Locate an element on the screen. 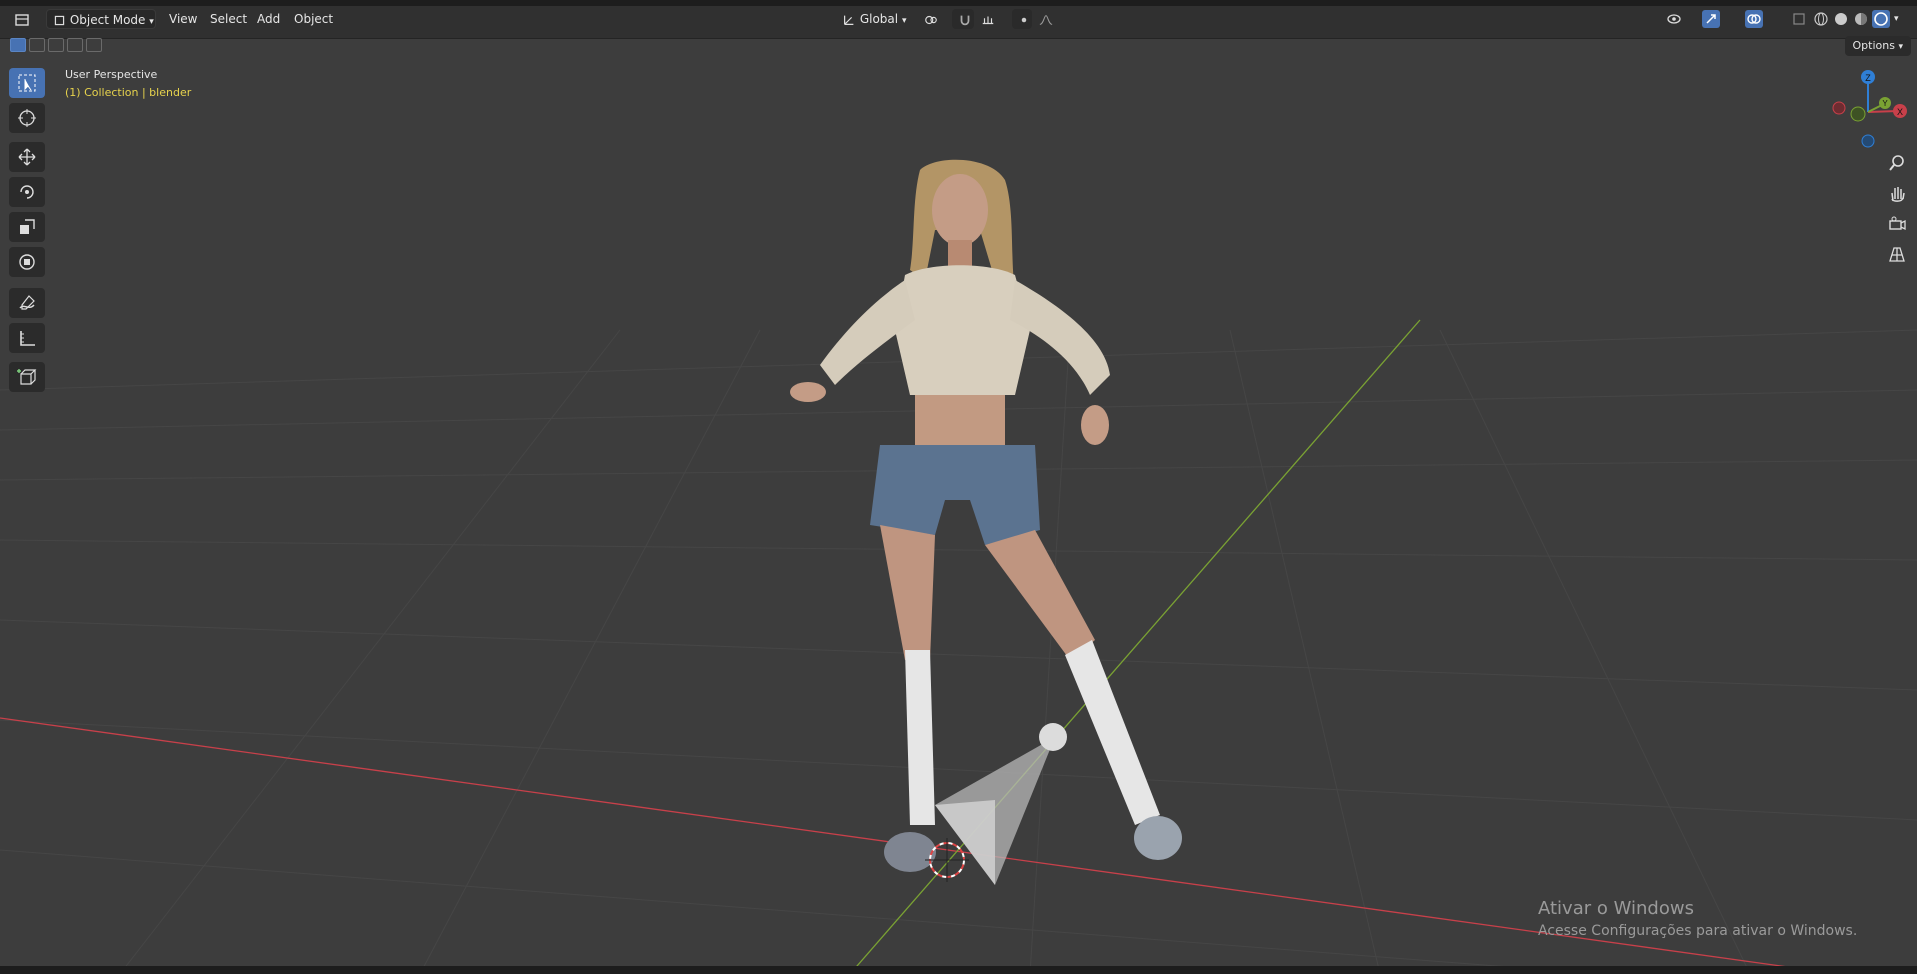  solid-sphere-icon is located at coordinates (1841, 19).